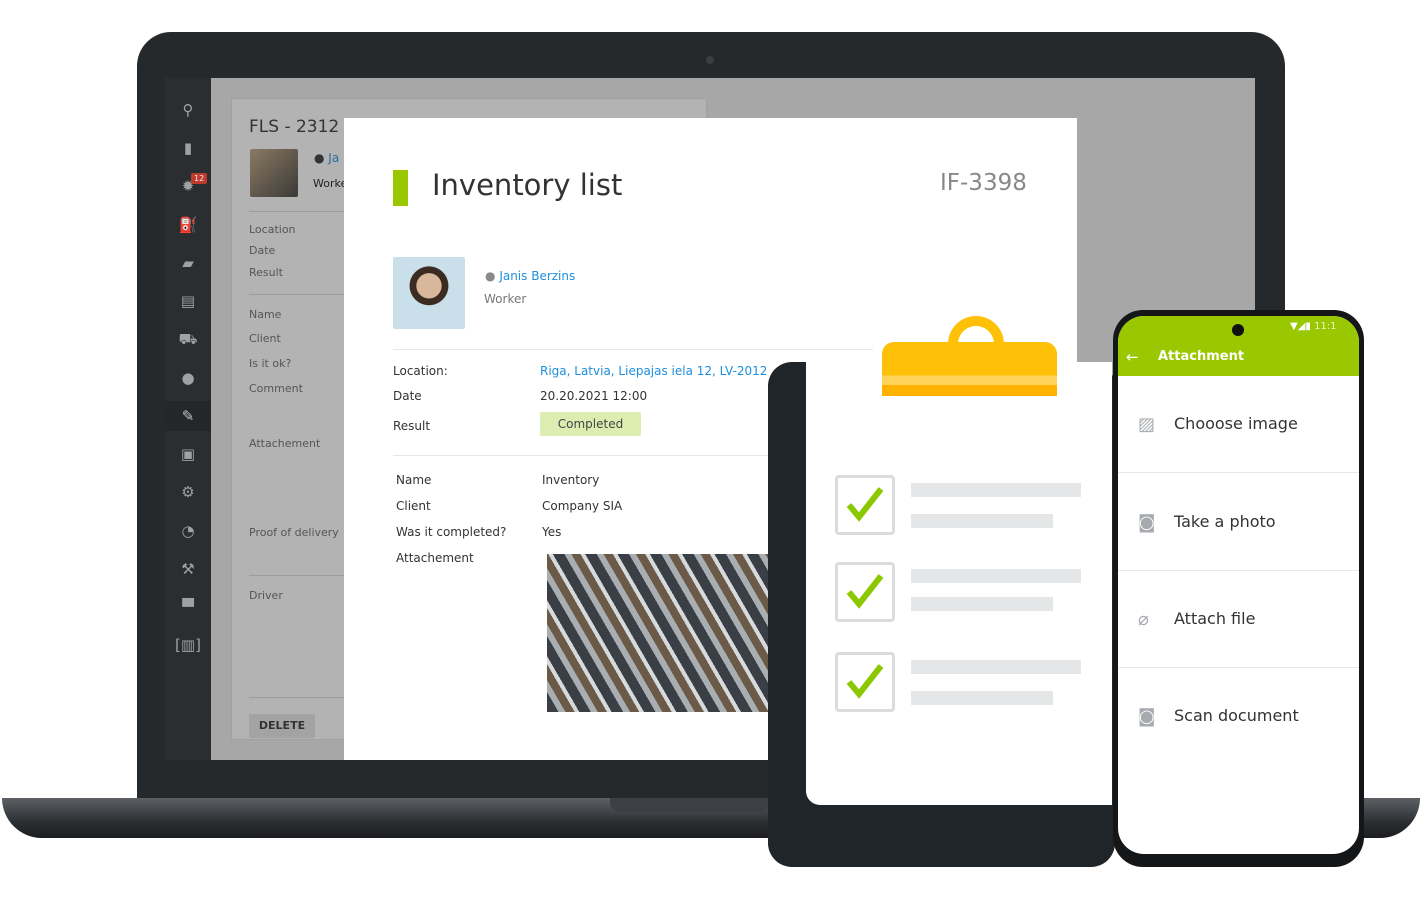 The width and height of the screenshot is (1420, 900). I want to click on sidebar-item-documents: ▮, so click(188, 148).